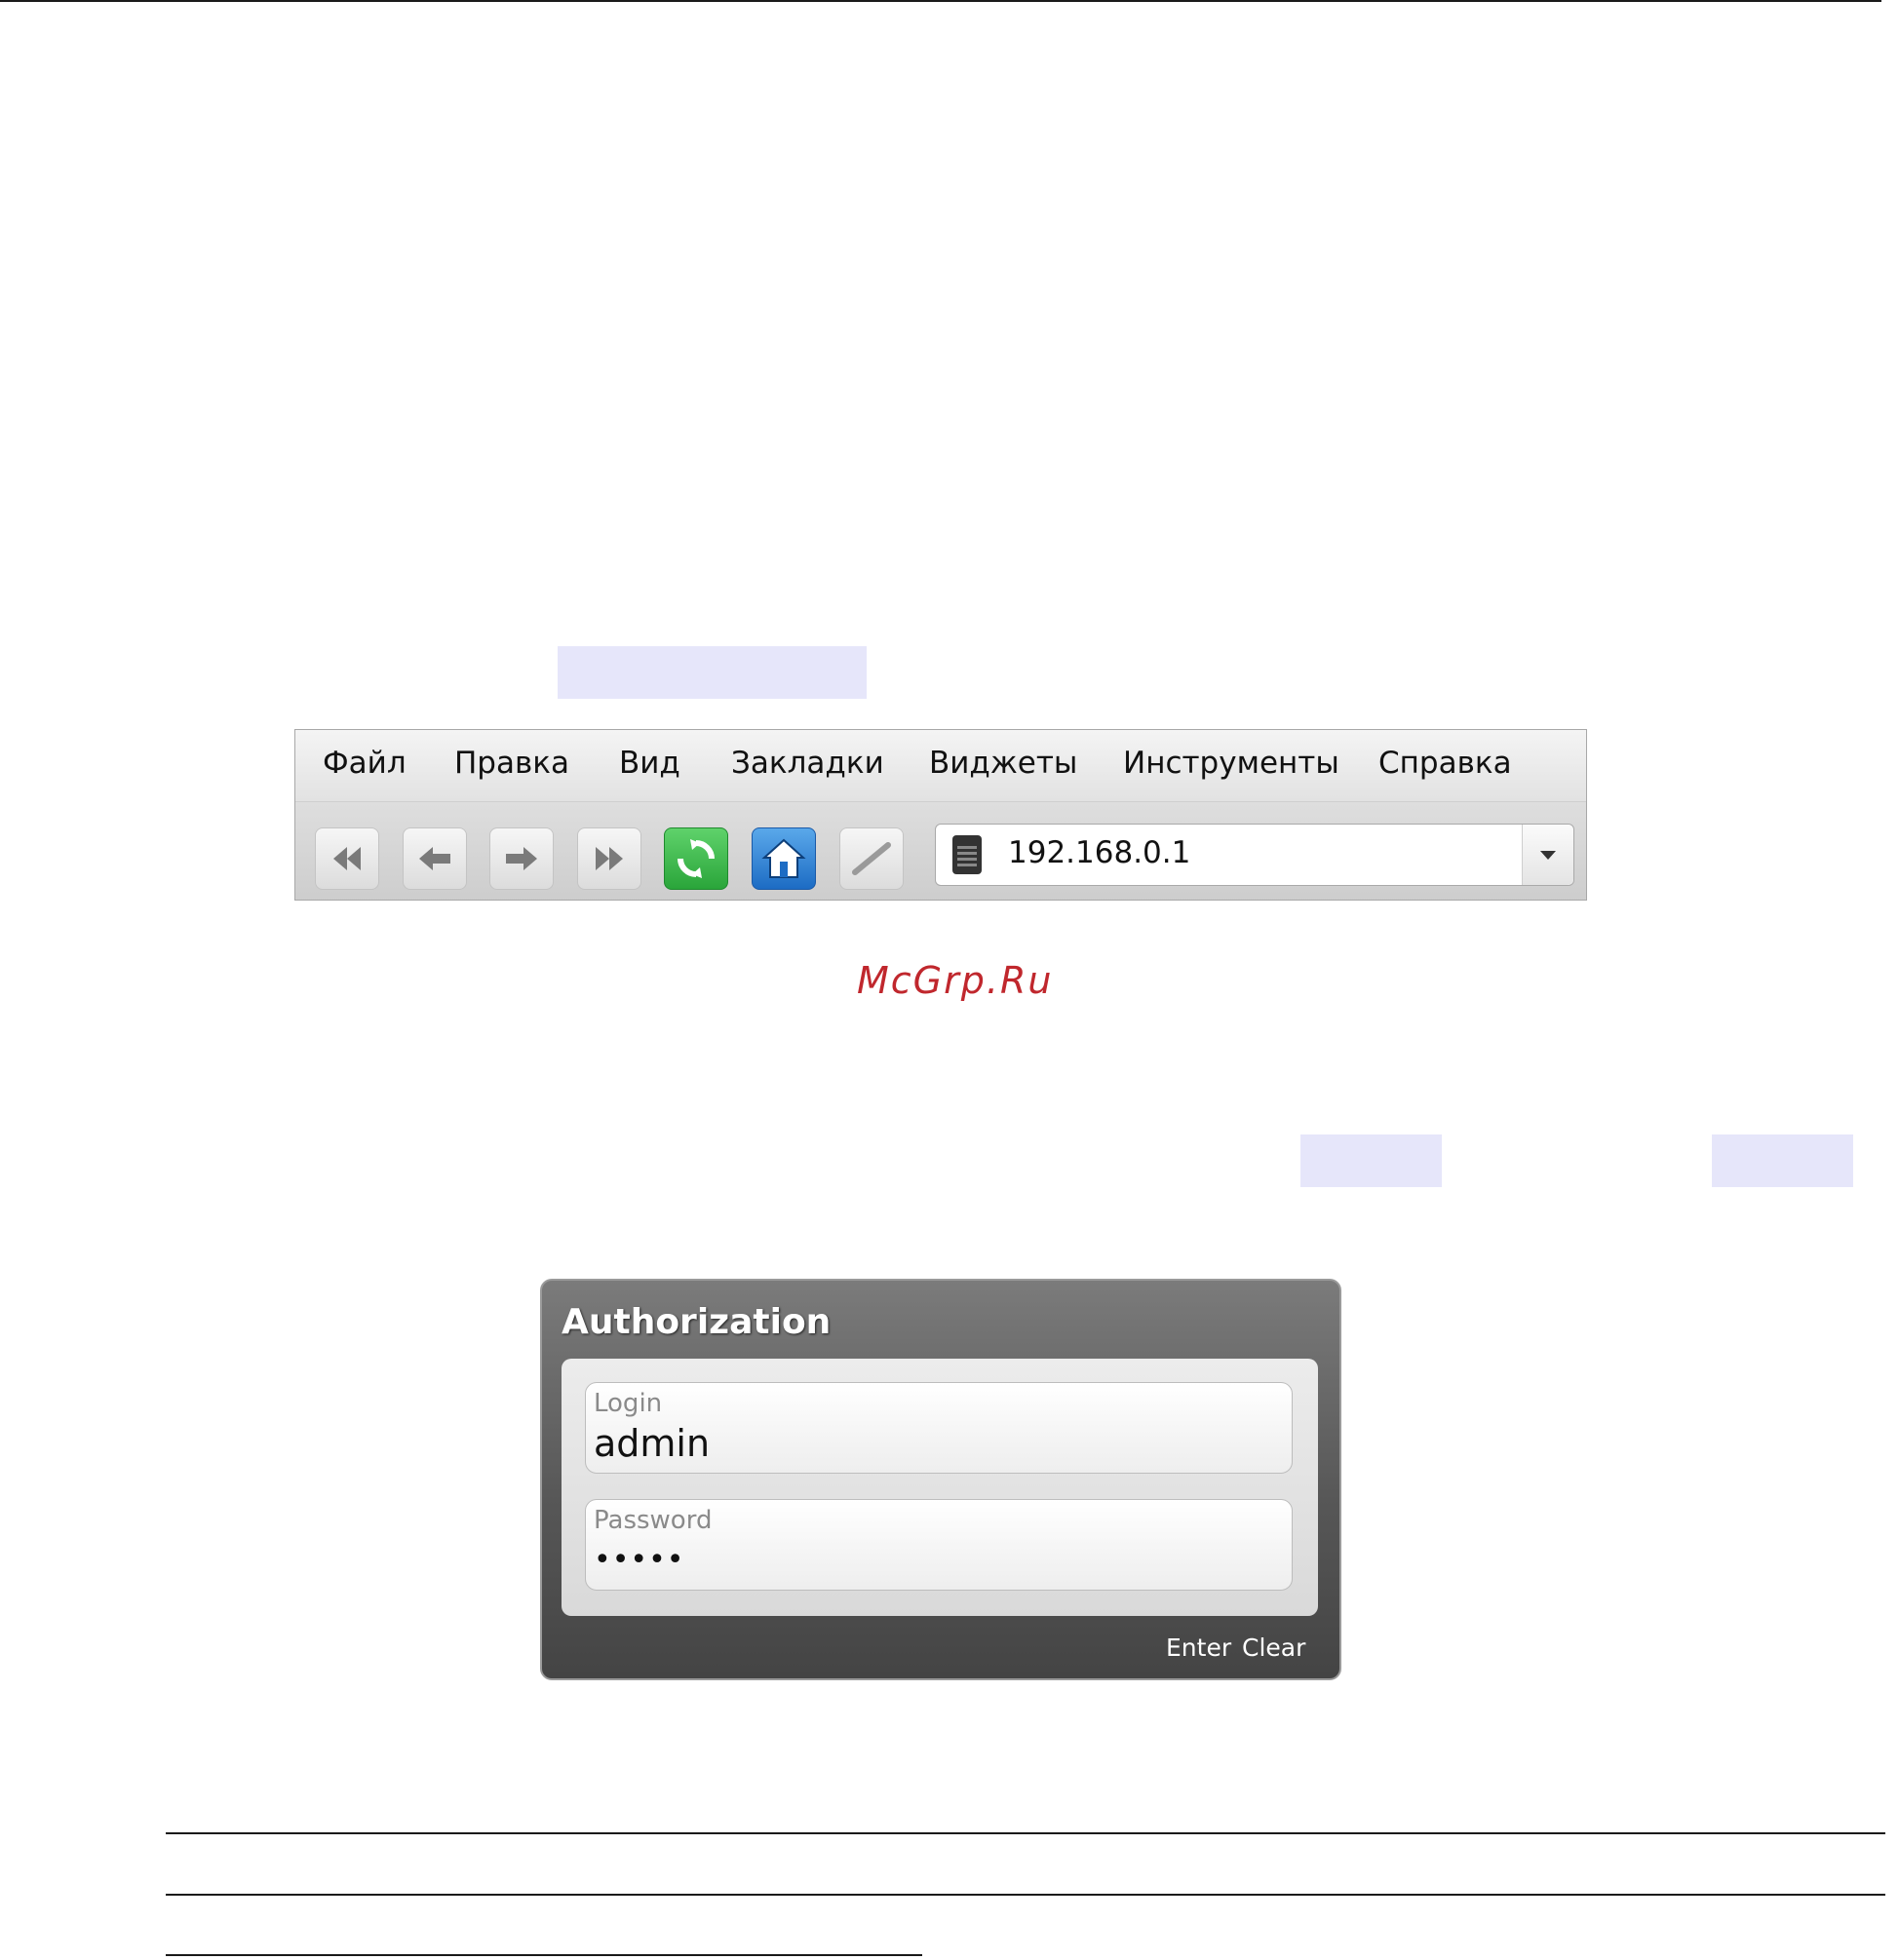  I want to click on top-rule, so click(941, 1).